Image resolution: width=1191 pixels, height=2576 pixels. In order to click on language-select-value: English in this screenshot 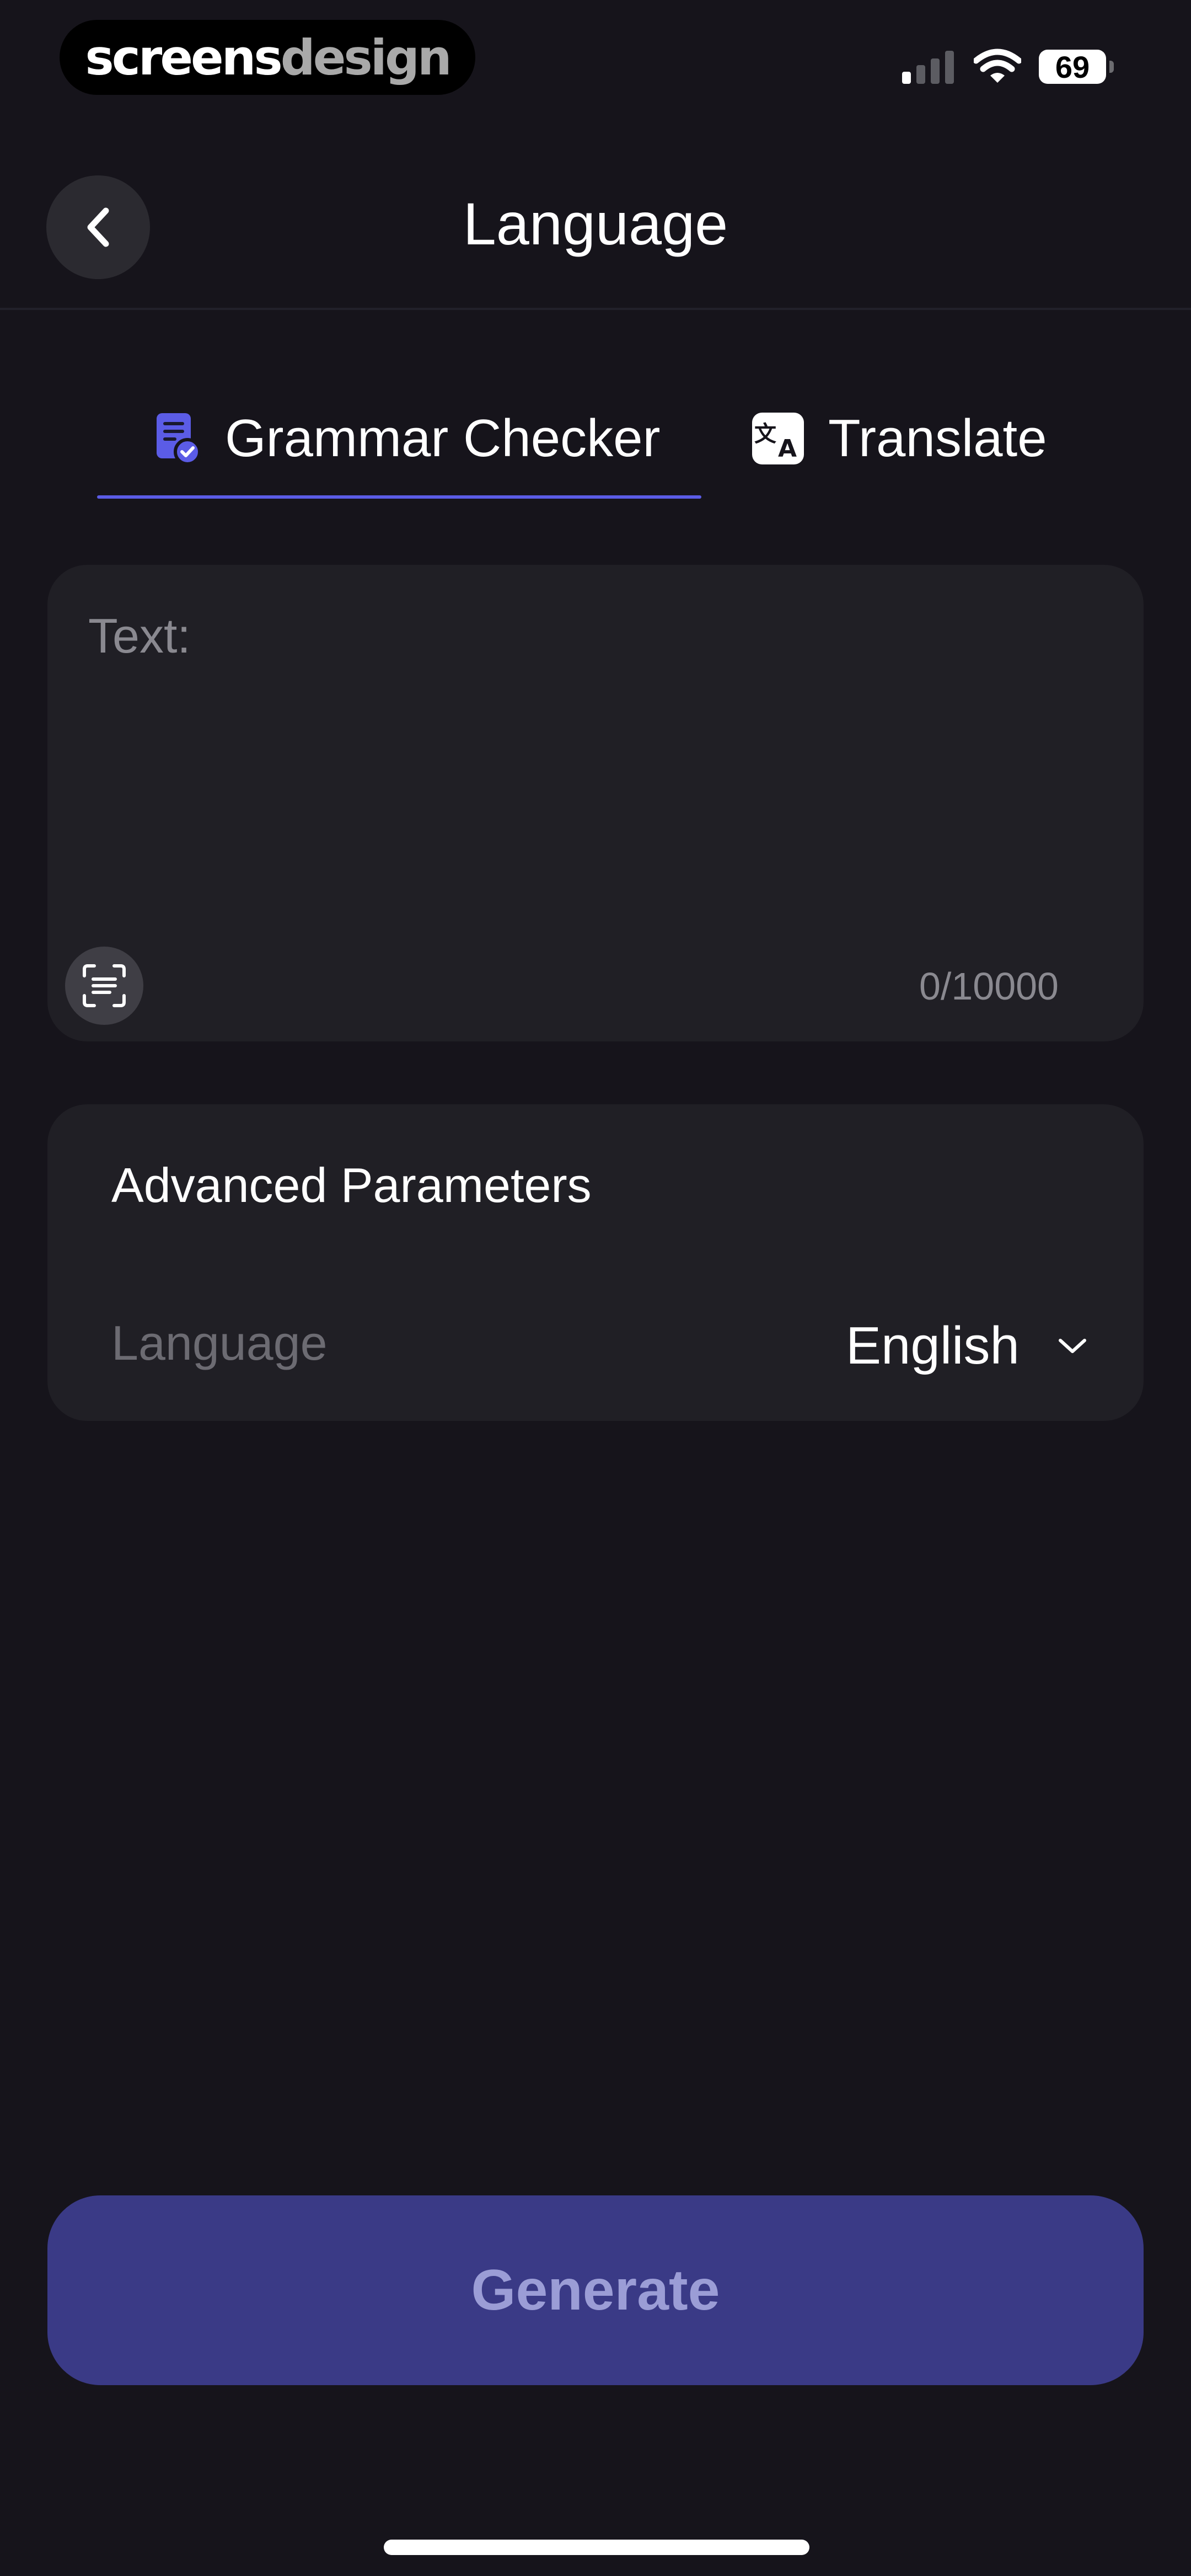, I will do `click(933, 1345)`.